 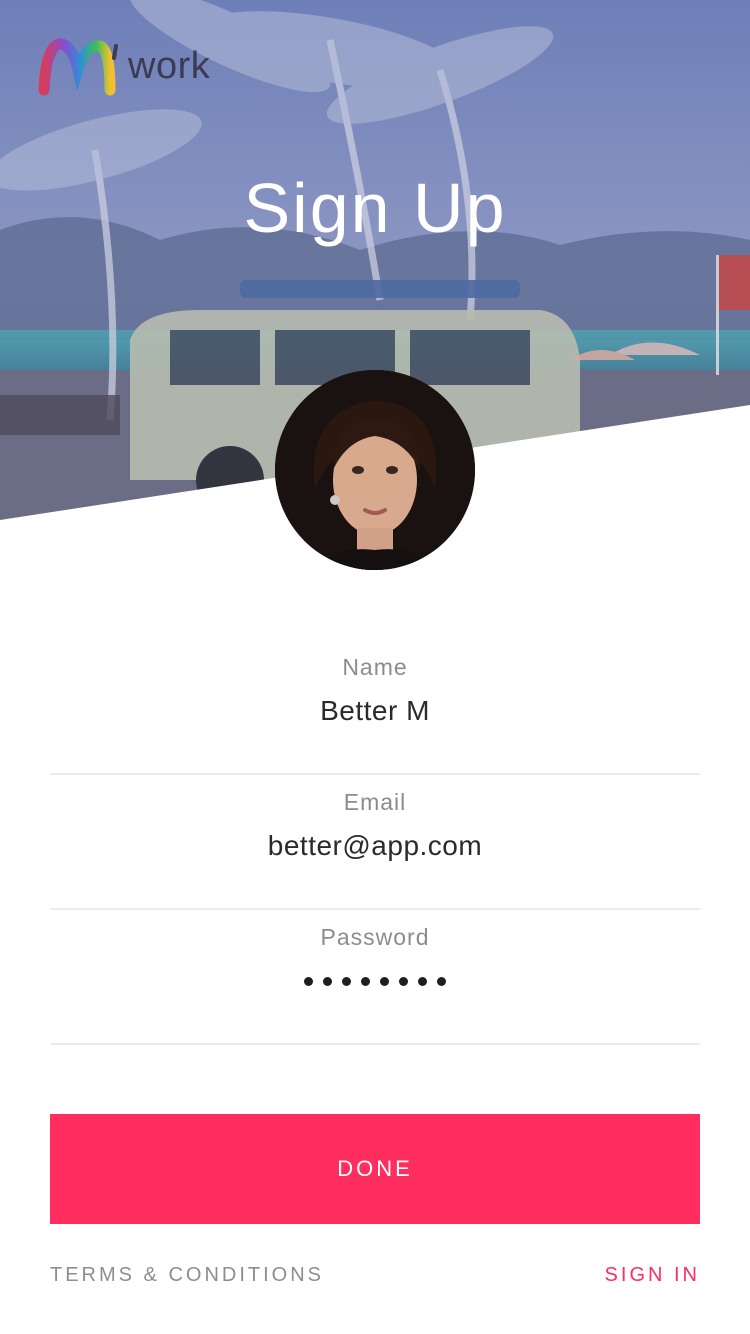 I want to click on logo-text: work, so click(x=169, y=65).